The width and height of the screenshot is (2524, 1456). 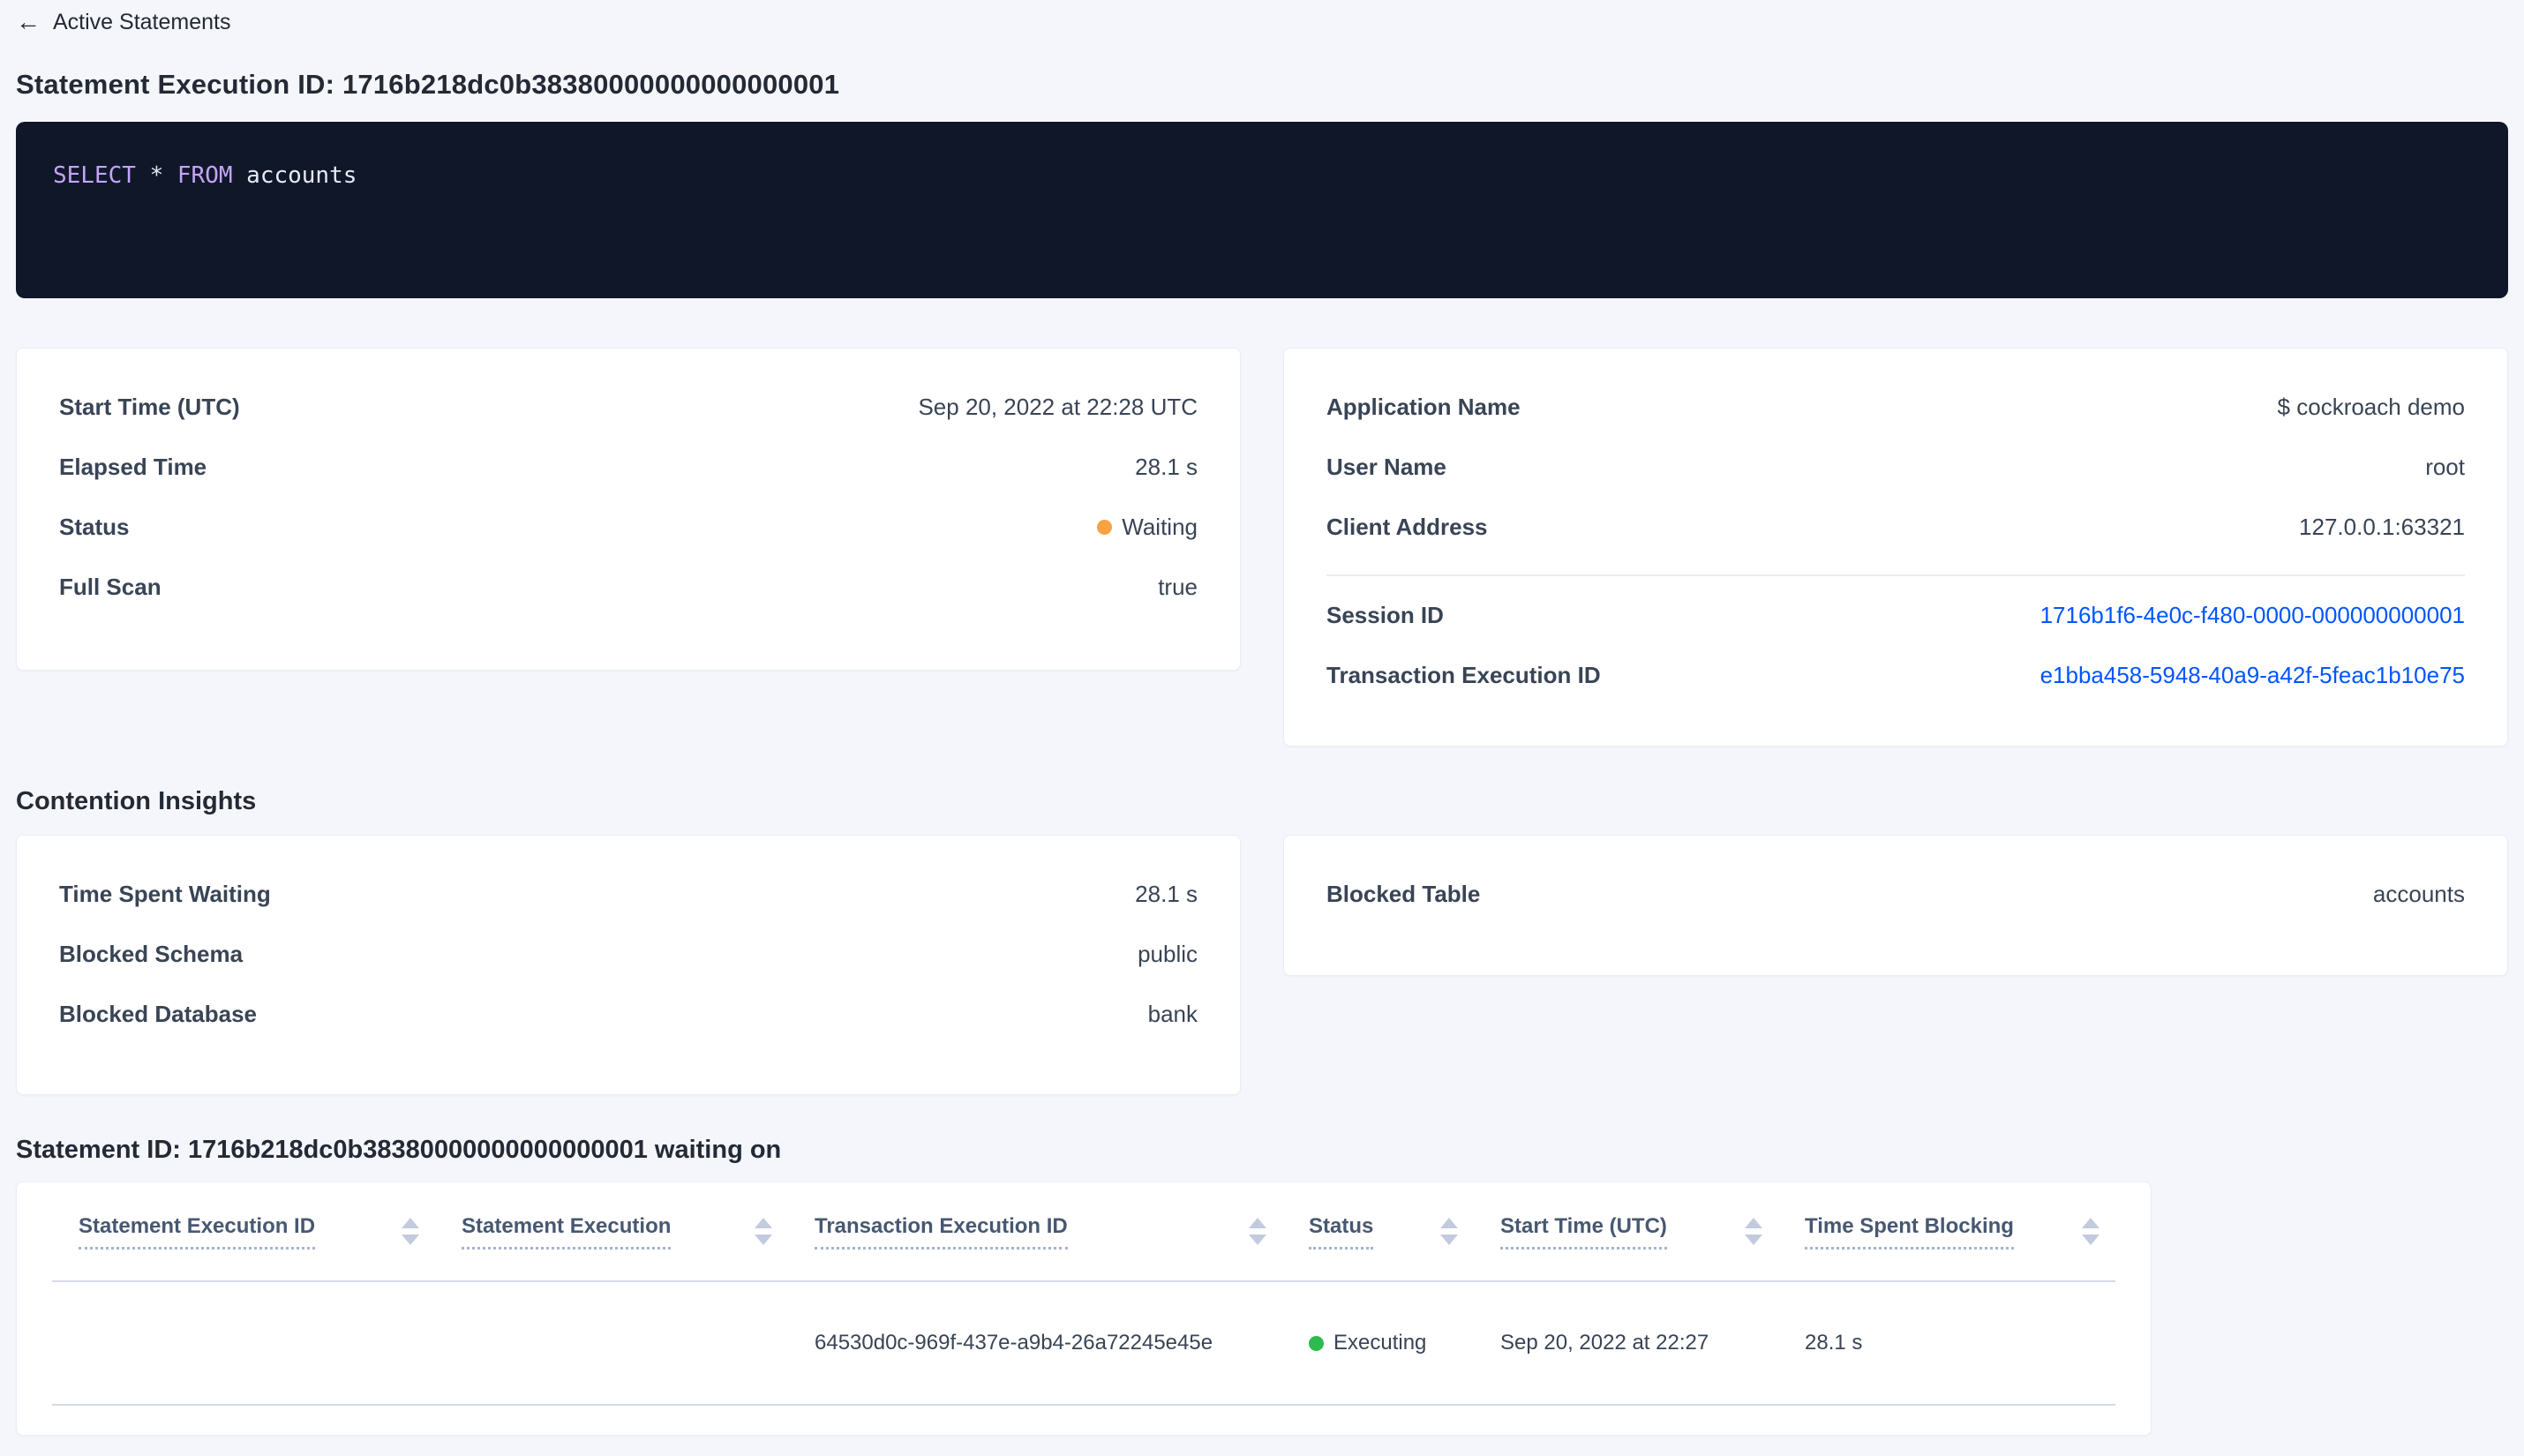 What do you see at coordinates (1105, 527) in the screenshot?
I see `status-waiting-dot-icon` at bounding box center [1105, 527].